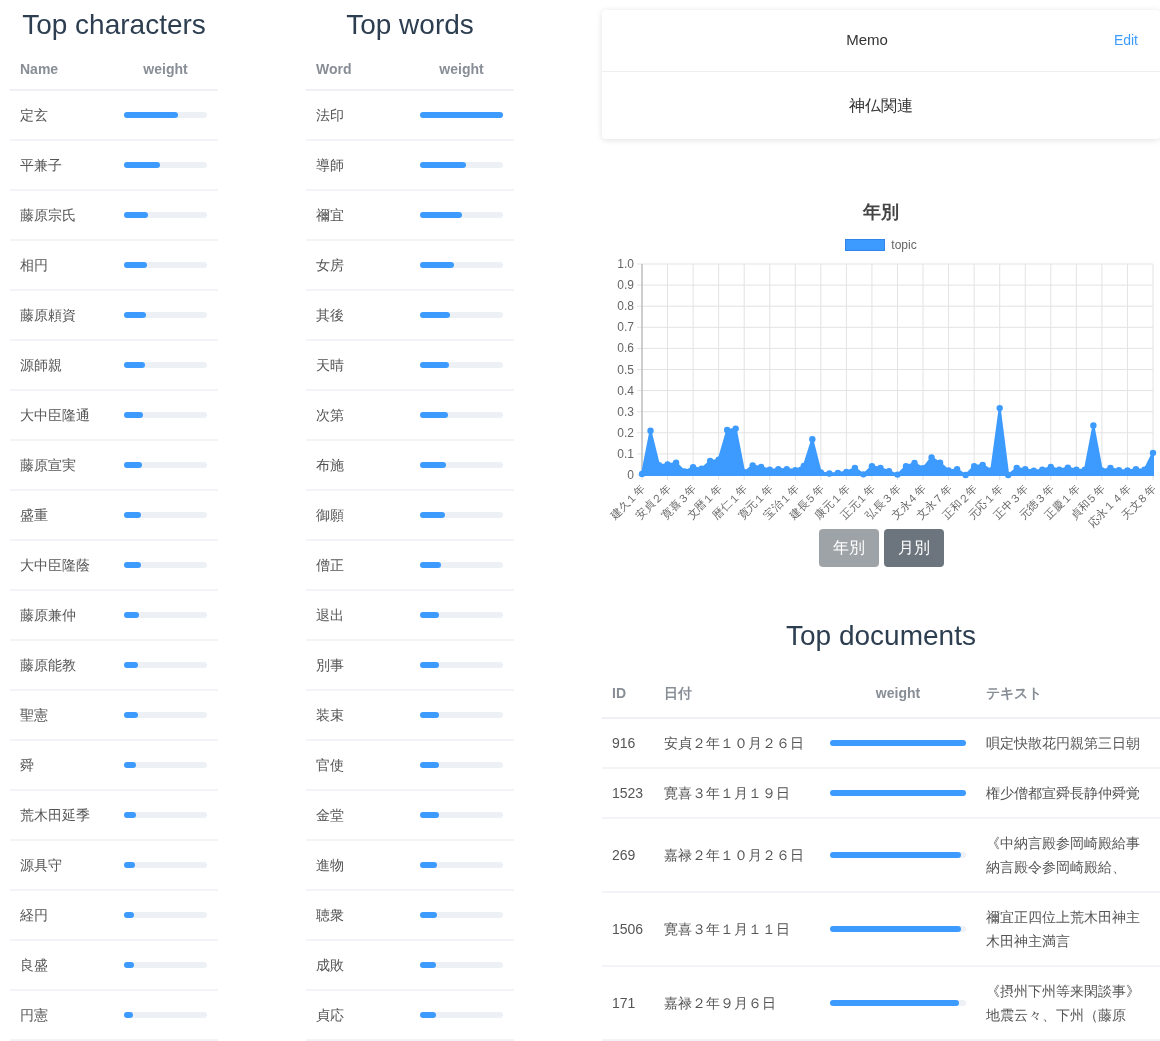  Describe the element at coordinates (720, 1003) in the screenshot. I see `table-cell-text: 嘉禄２年９月６日` at that location.